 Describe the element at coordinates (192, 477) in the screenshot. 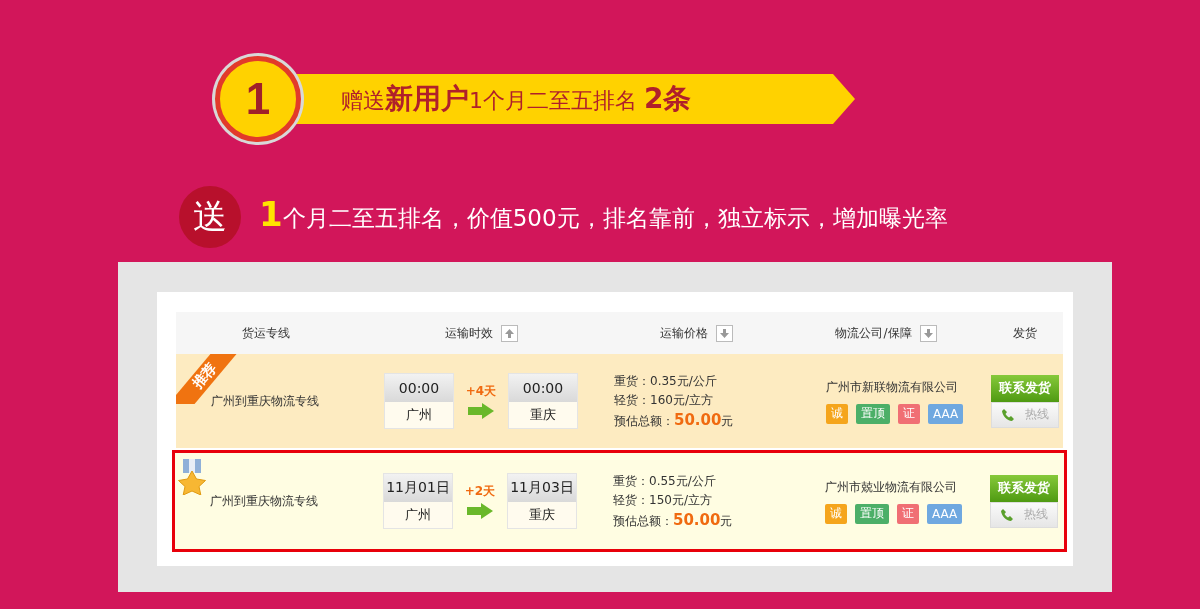

I see `star-medal-icon` at that location.